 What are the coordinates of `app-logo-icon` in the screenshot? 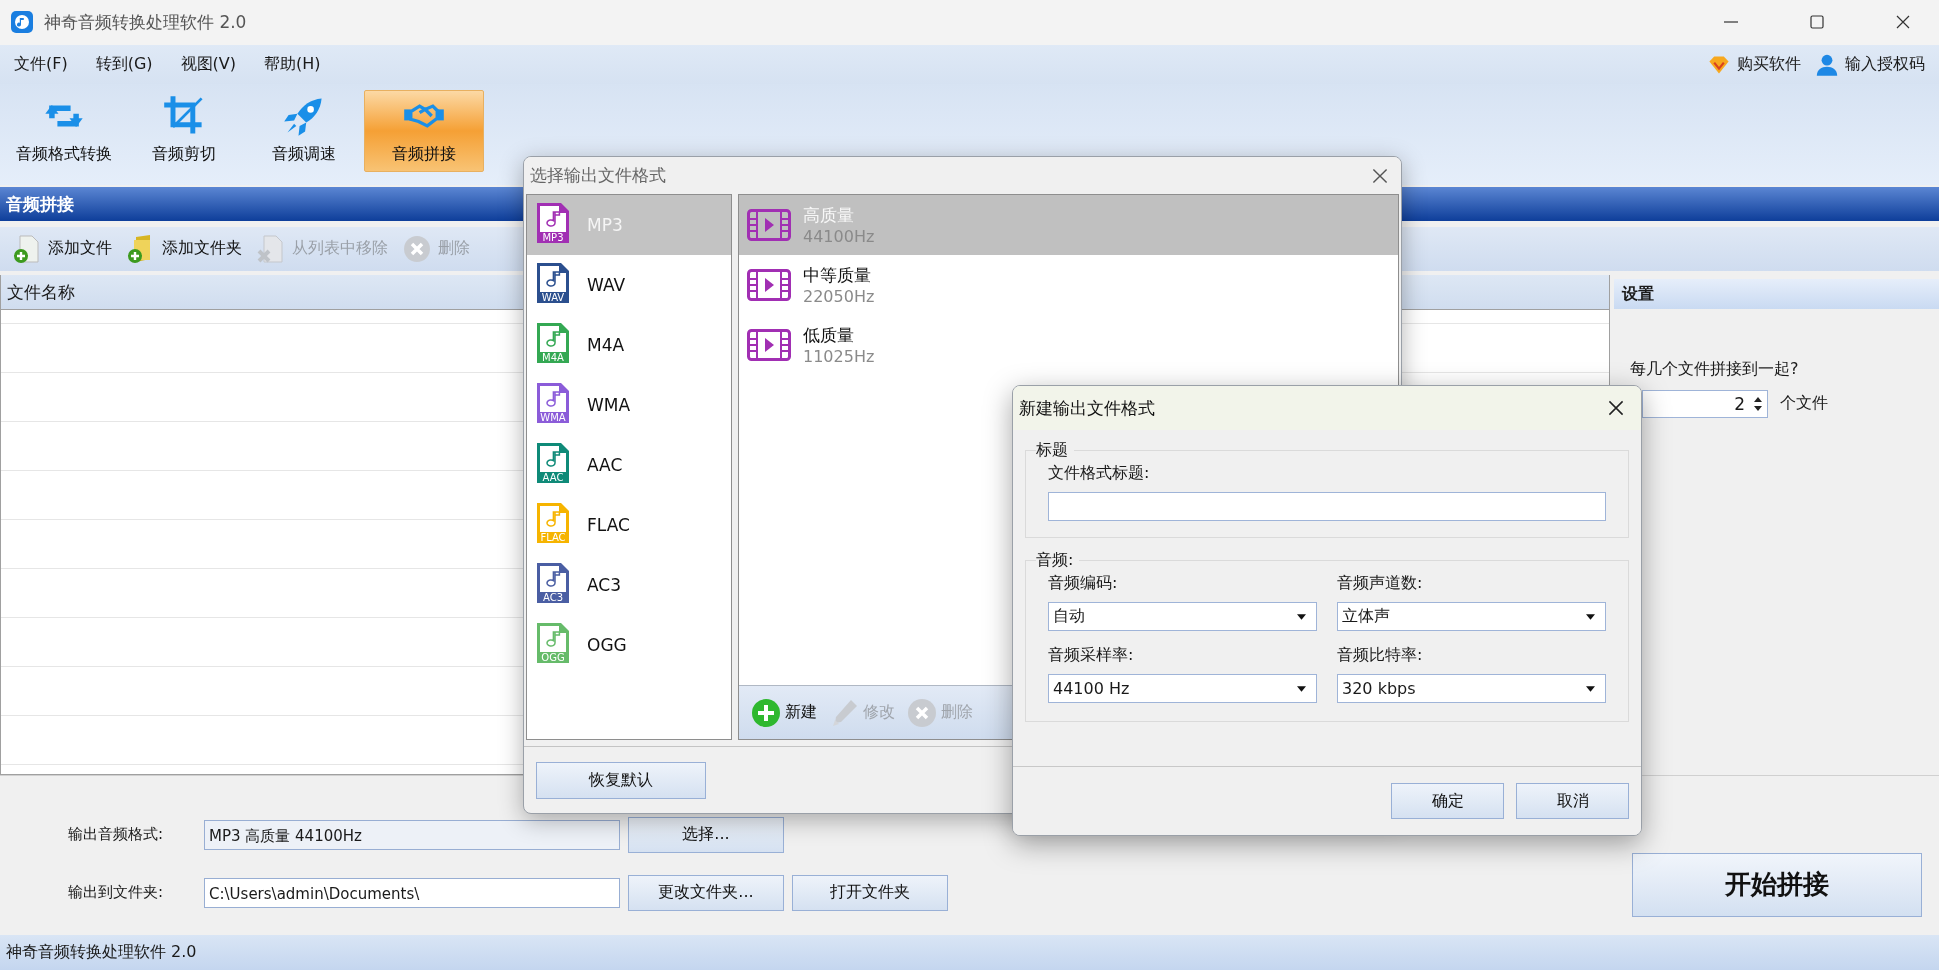 It's located at (22, 22).